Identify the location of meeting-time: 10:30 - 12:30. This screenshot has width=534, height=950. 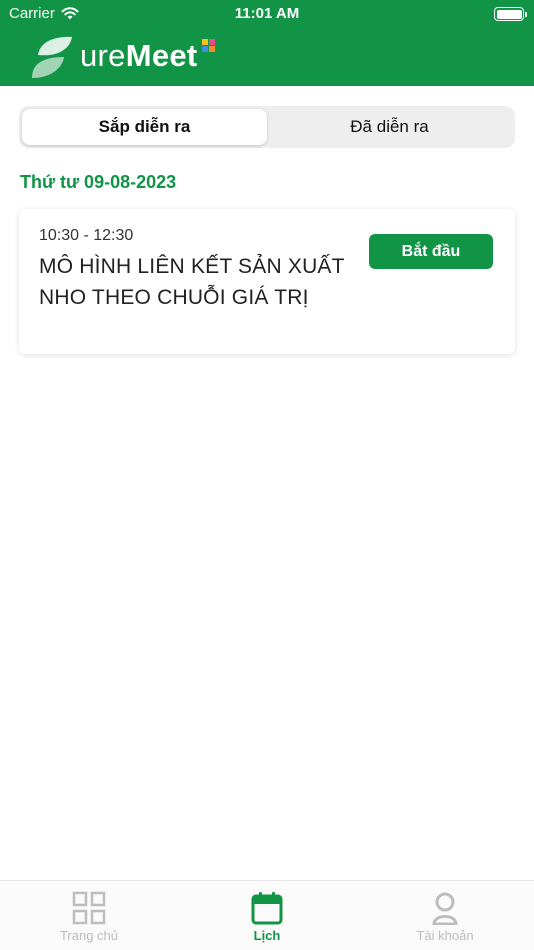
(86, 235).